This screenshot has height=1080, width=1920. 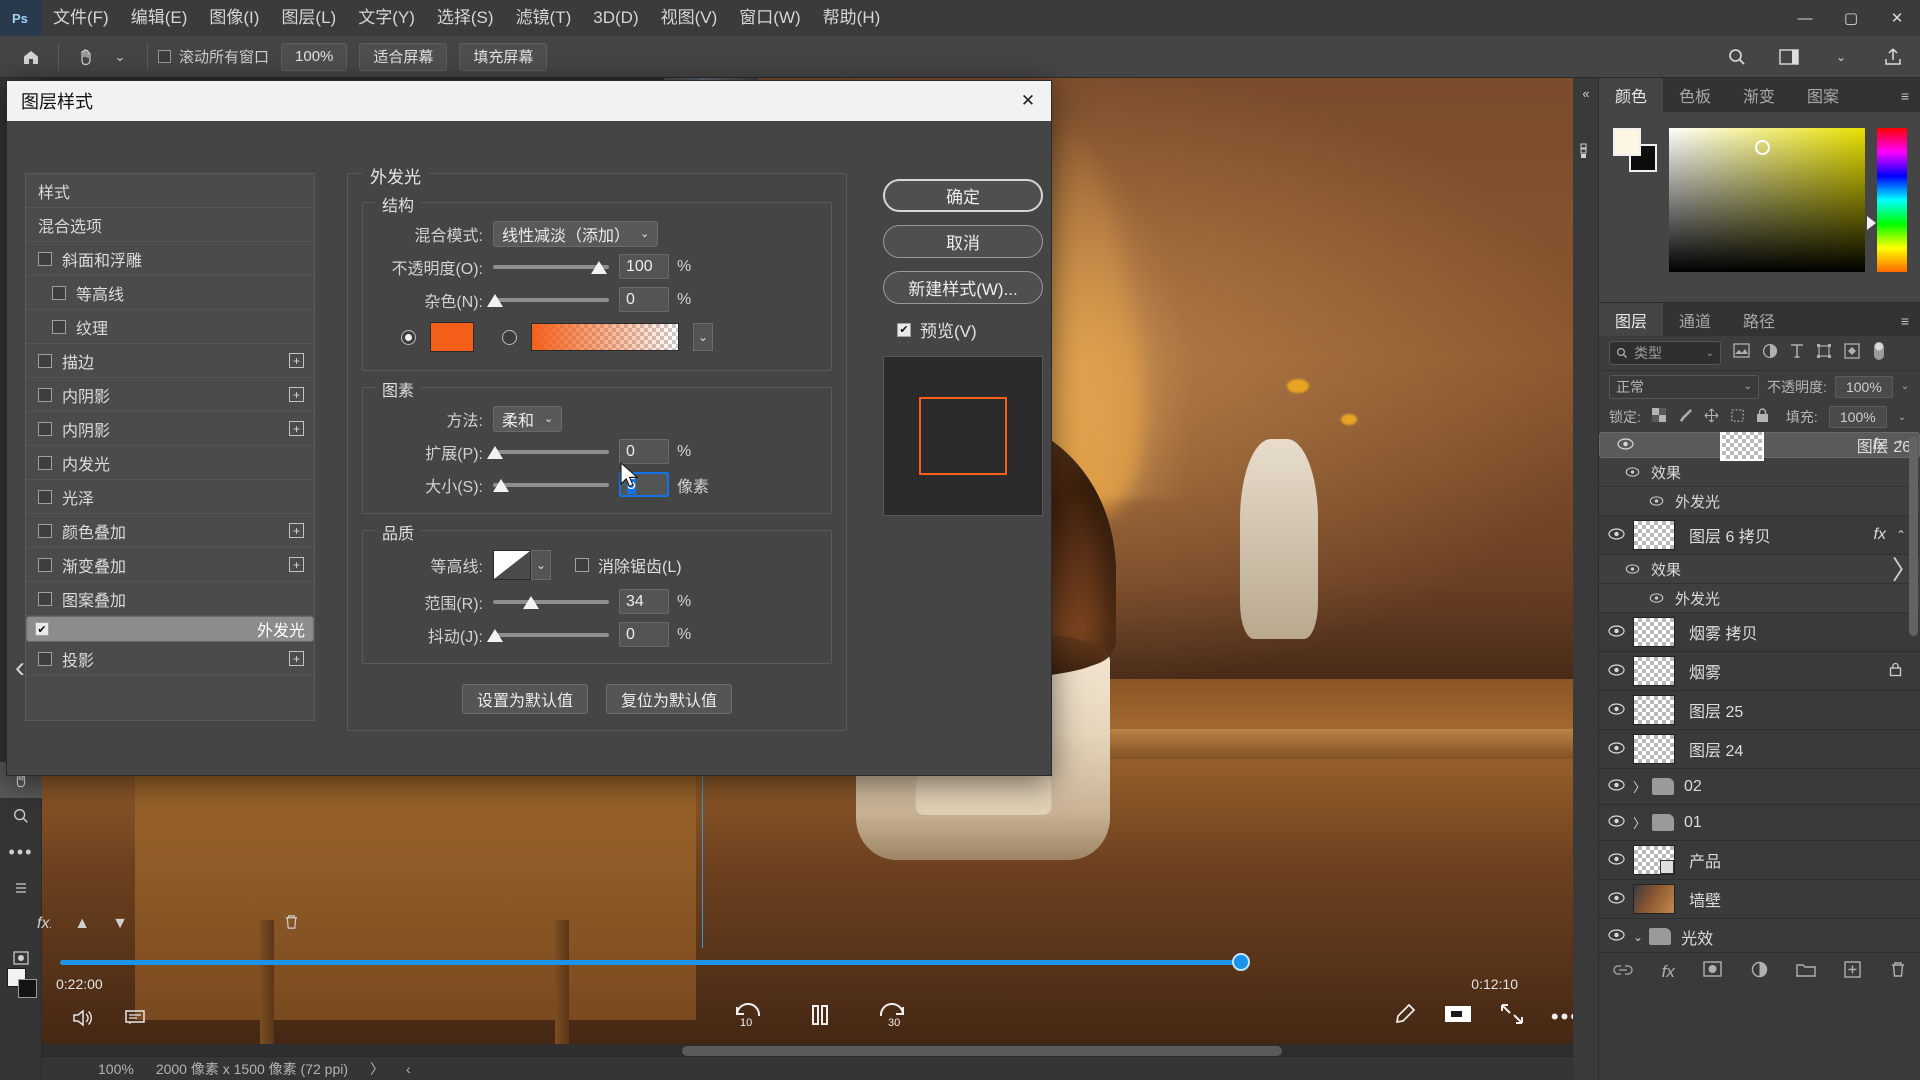 I want to click on fill-screen-button: 填充屏幕, so click(x=503, y=56).